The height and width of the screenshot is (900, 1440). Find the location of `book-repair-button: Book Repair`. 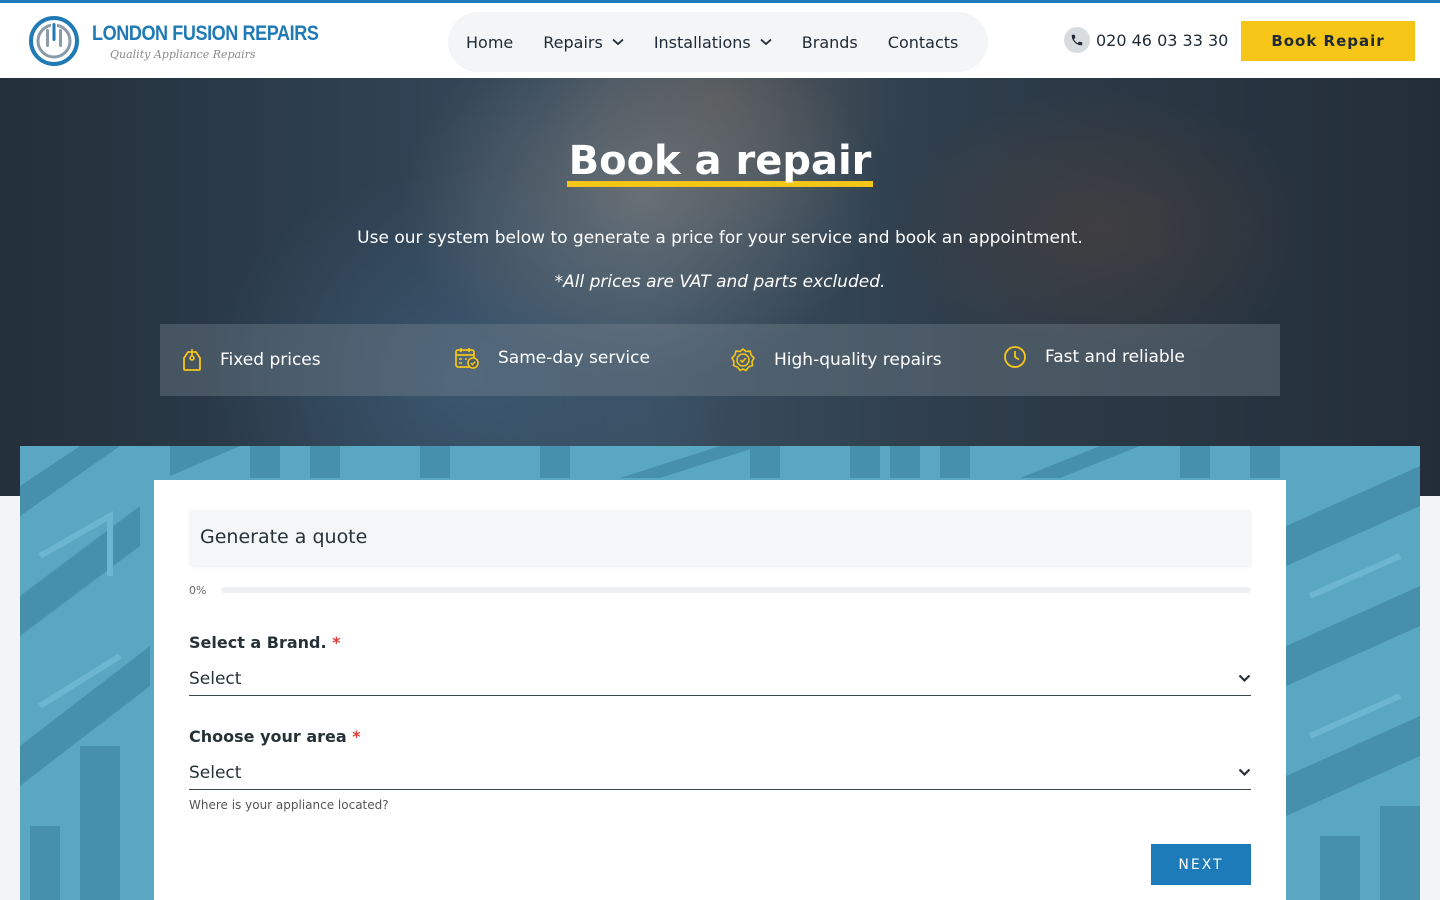

book-repair-button: Book Repair is located at coordinates (1328, 41).